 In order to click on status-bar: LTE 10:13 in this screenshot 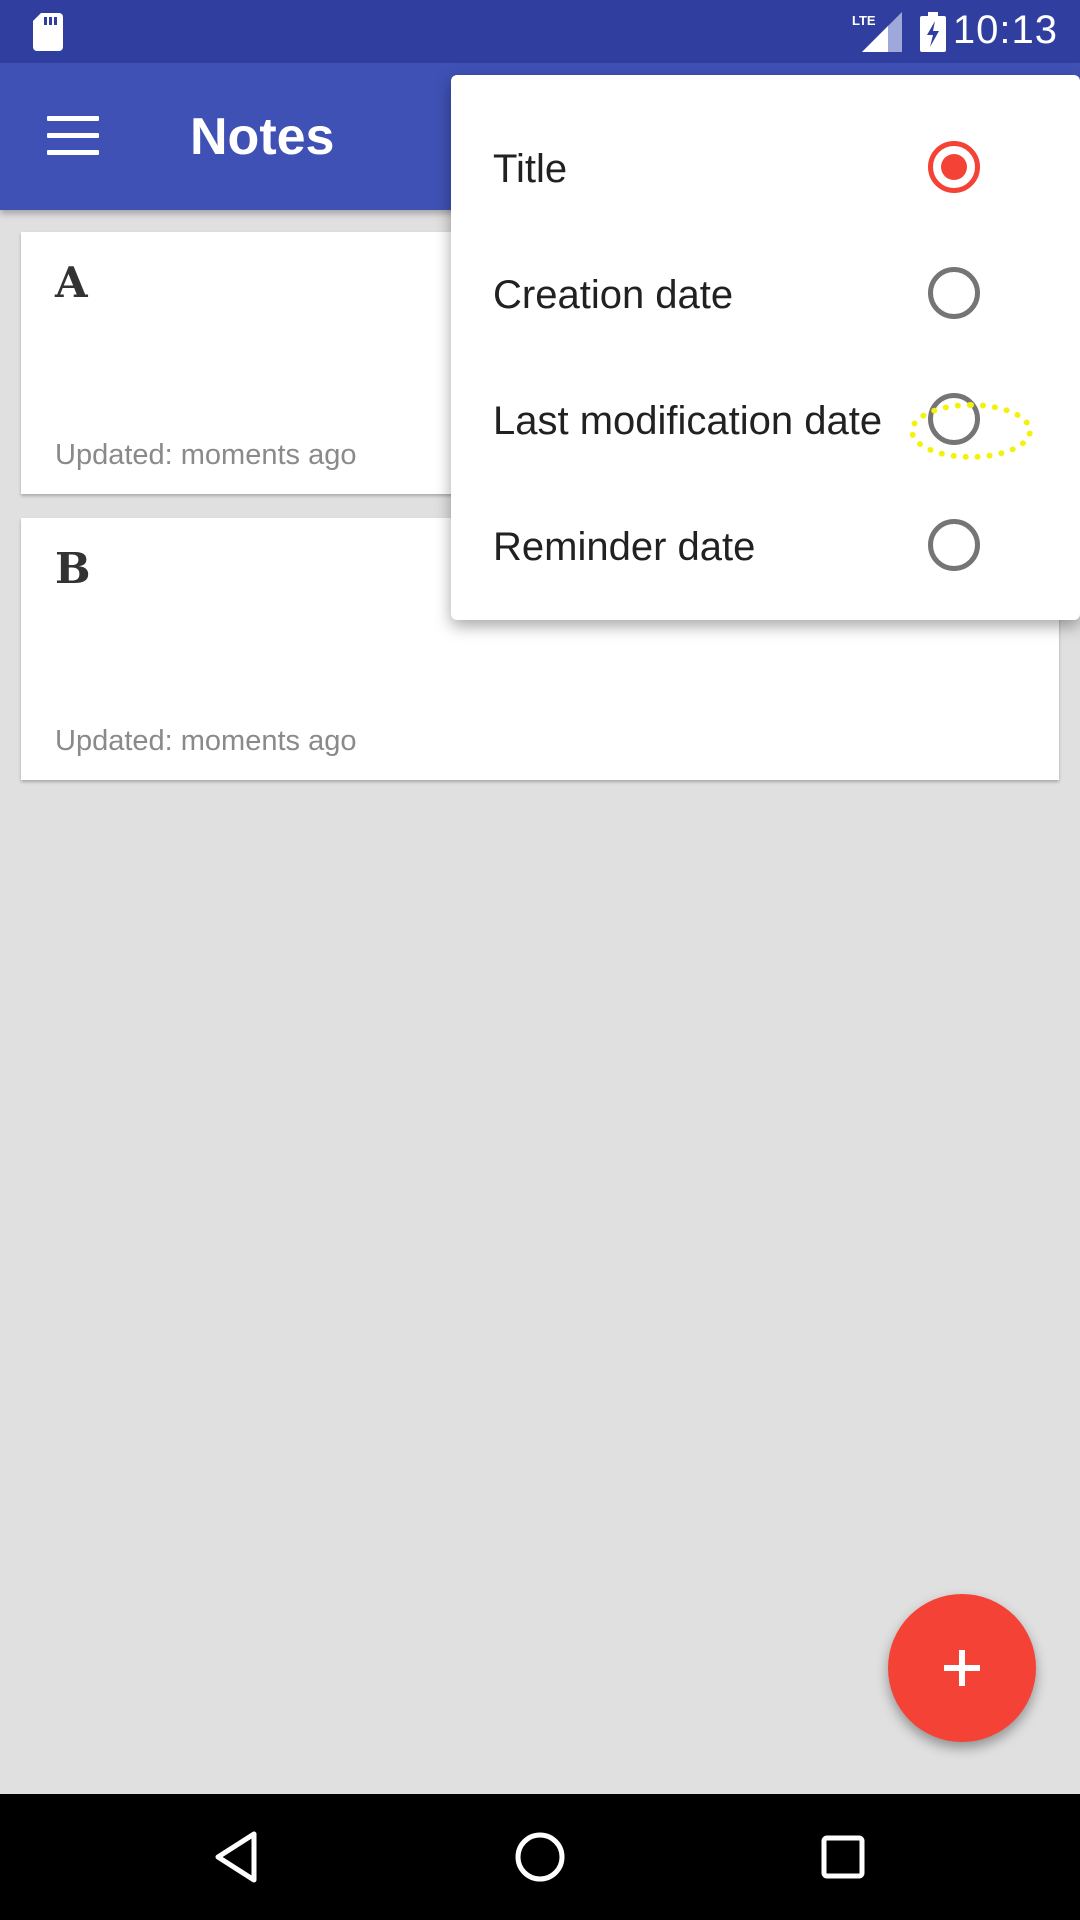, I will do `click(540, 31)`.